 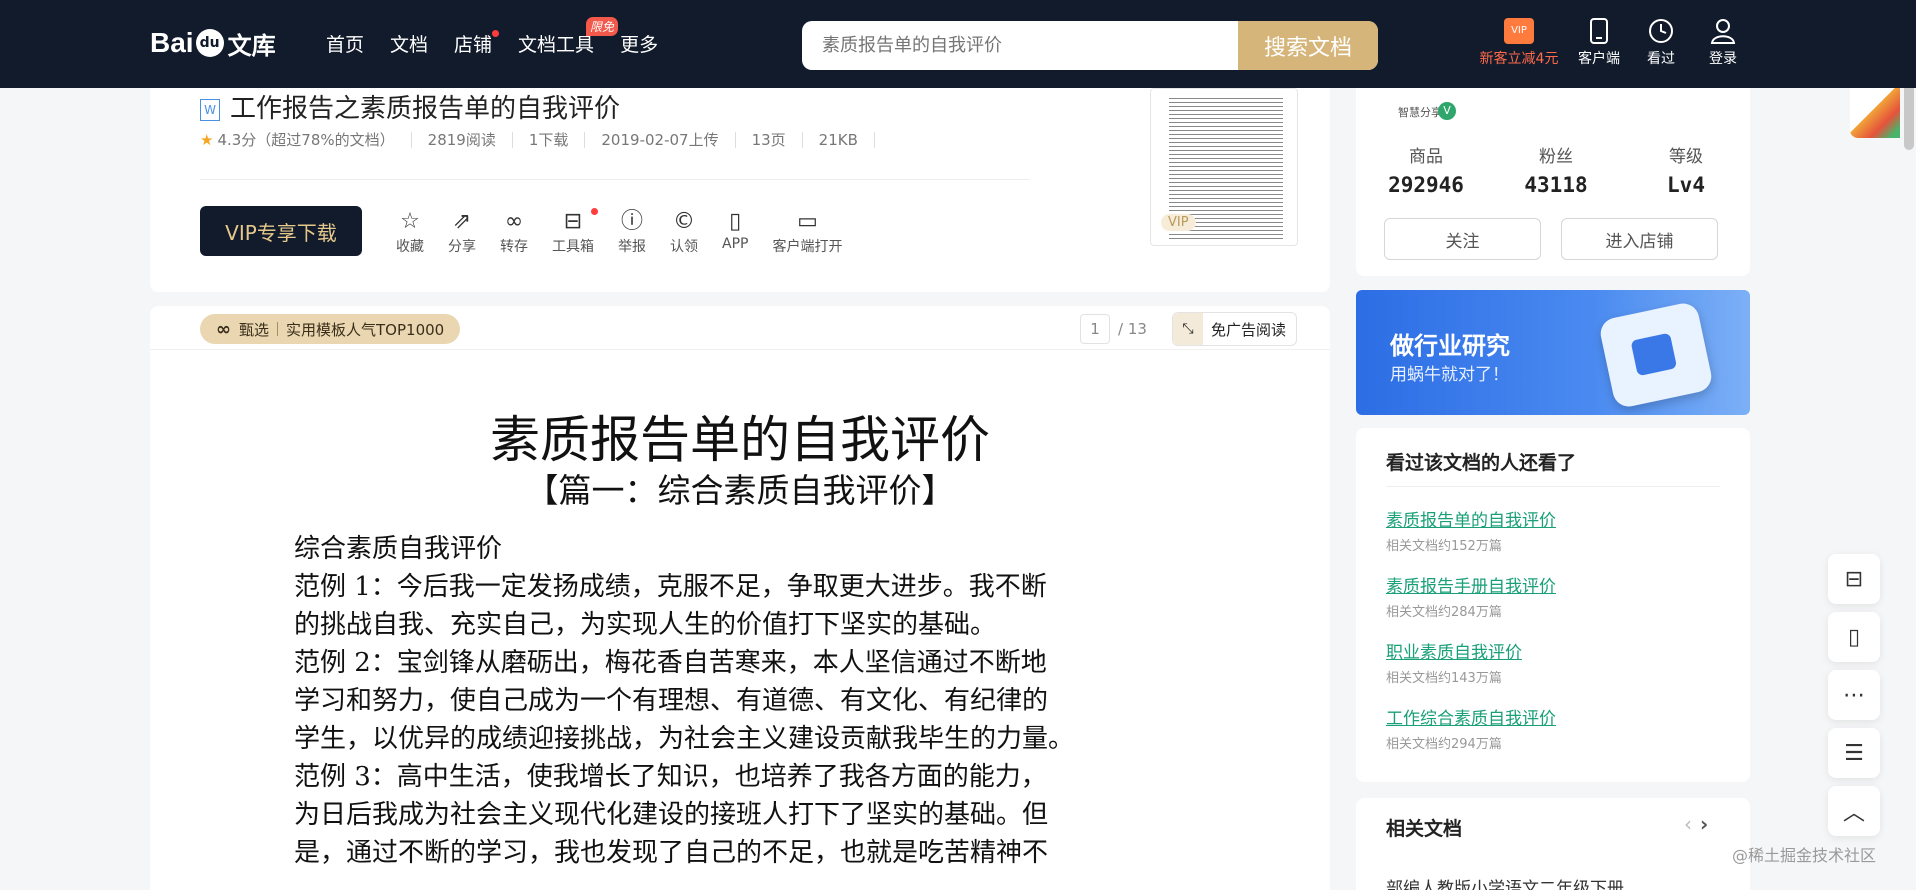 I want to click on login-button: 登录, so click(x=1723, y=41).